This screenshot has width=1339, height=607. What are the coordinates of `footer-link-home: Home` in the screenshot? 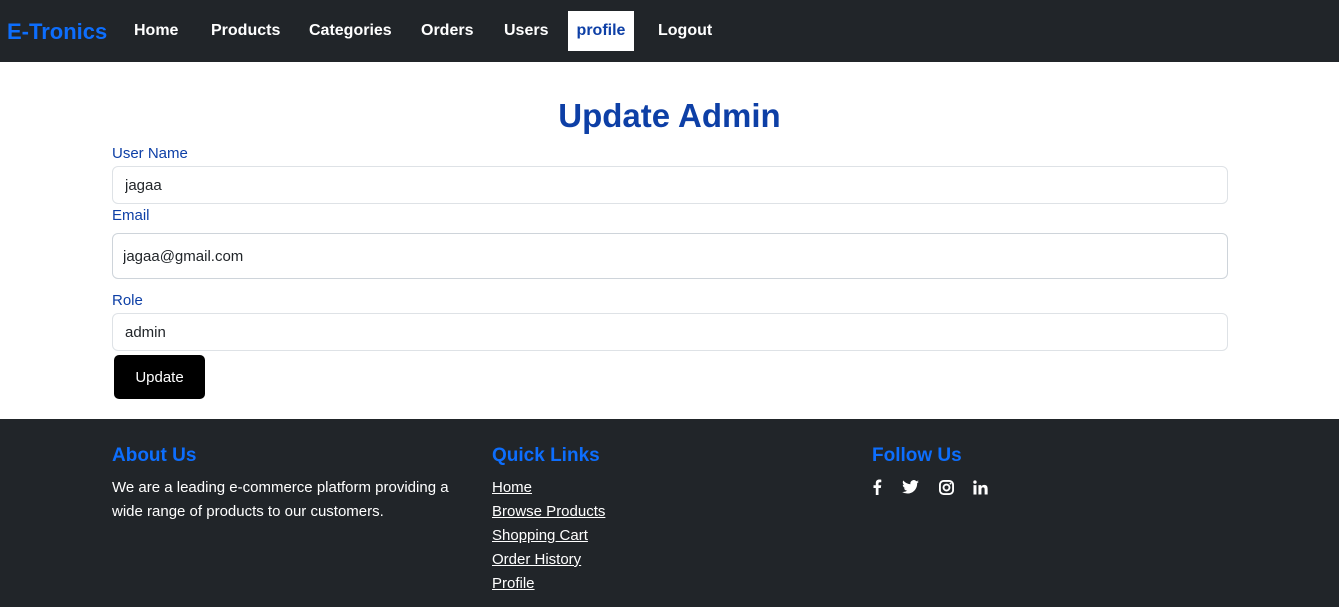 It's located at (512, 488).